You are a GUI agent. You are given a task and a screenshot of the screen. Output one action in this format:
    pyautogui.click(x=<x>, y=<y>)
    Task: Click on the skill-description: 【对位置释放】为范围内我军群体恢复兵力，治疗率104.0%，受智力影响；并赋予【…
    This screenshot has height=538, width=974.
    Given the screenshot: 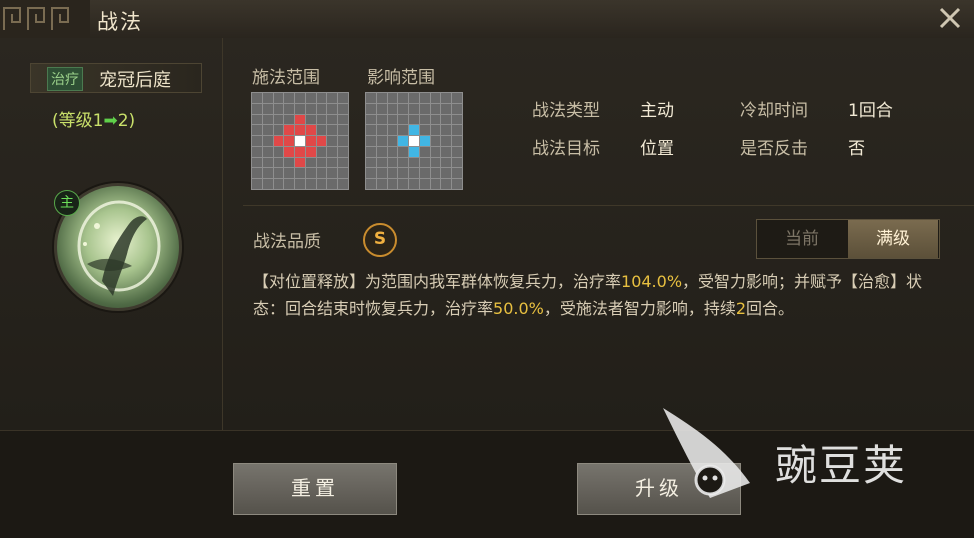 What is the action you would take?
    pyautogui.click(x=603, y=295)
    